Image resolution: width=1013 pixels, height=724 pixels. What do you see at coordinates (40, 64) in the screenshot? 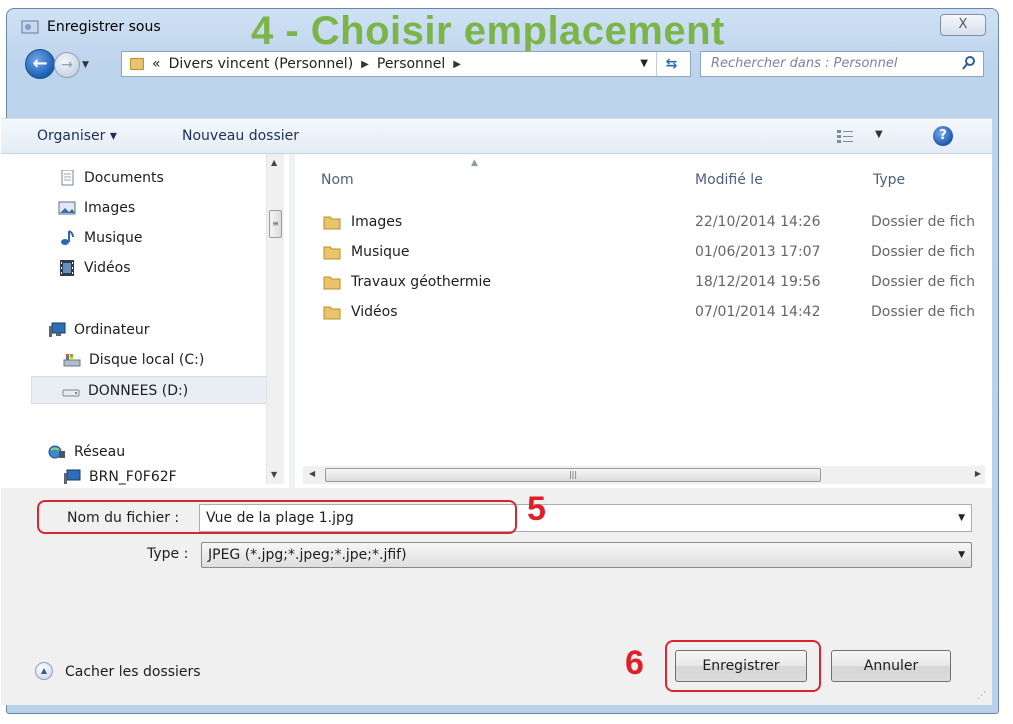
I see `back-arrow-icon: ←` at bounding box center [40, 64].